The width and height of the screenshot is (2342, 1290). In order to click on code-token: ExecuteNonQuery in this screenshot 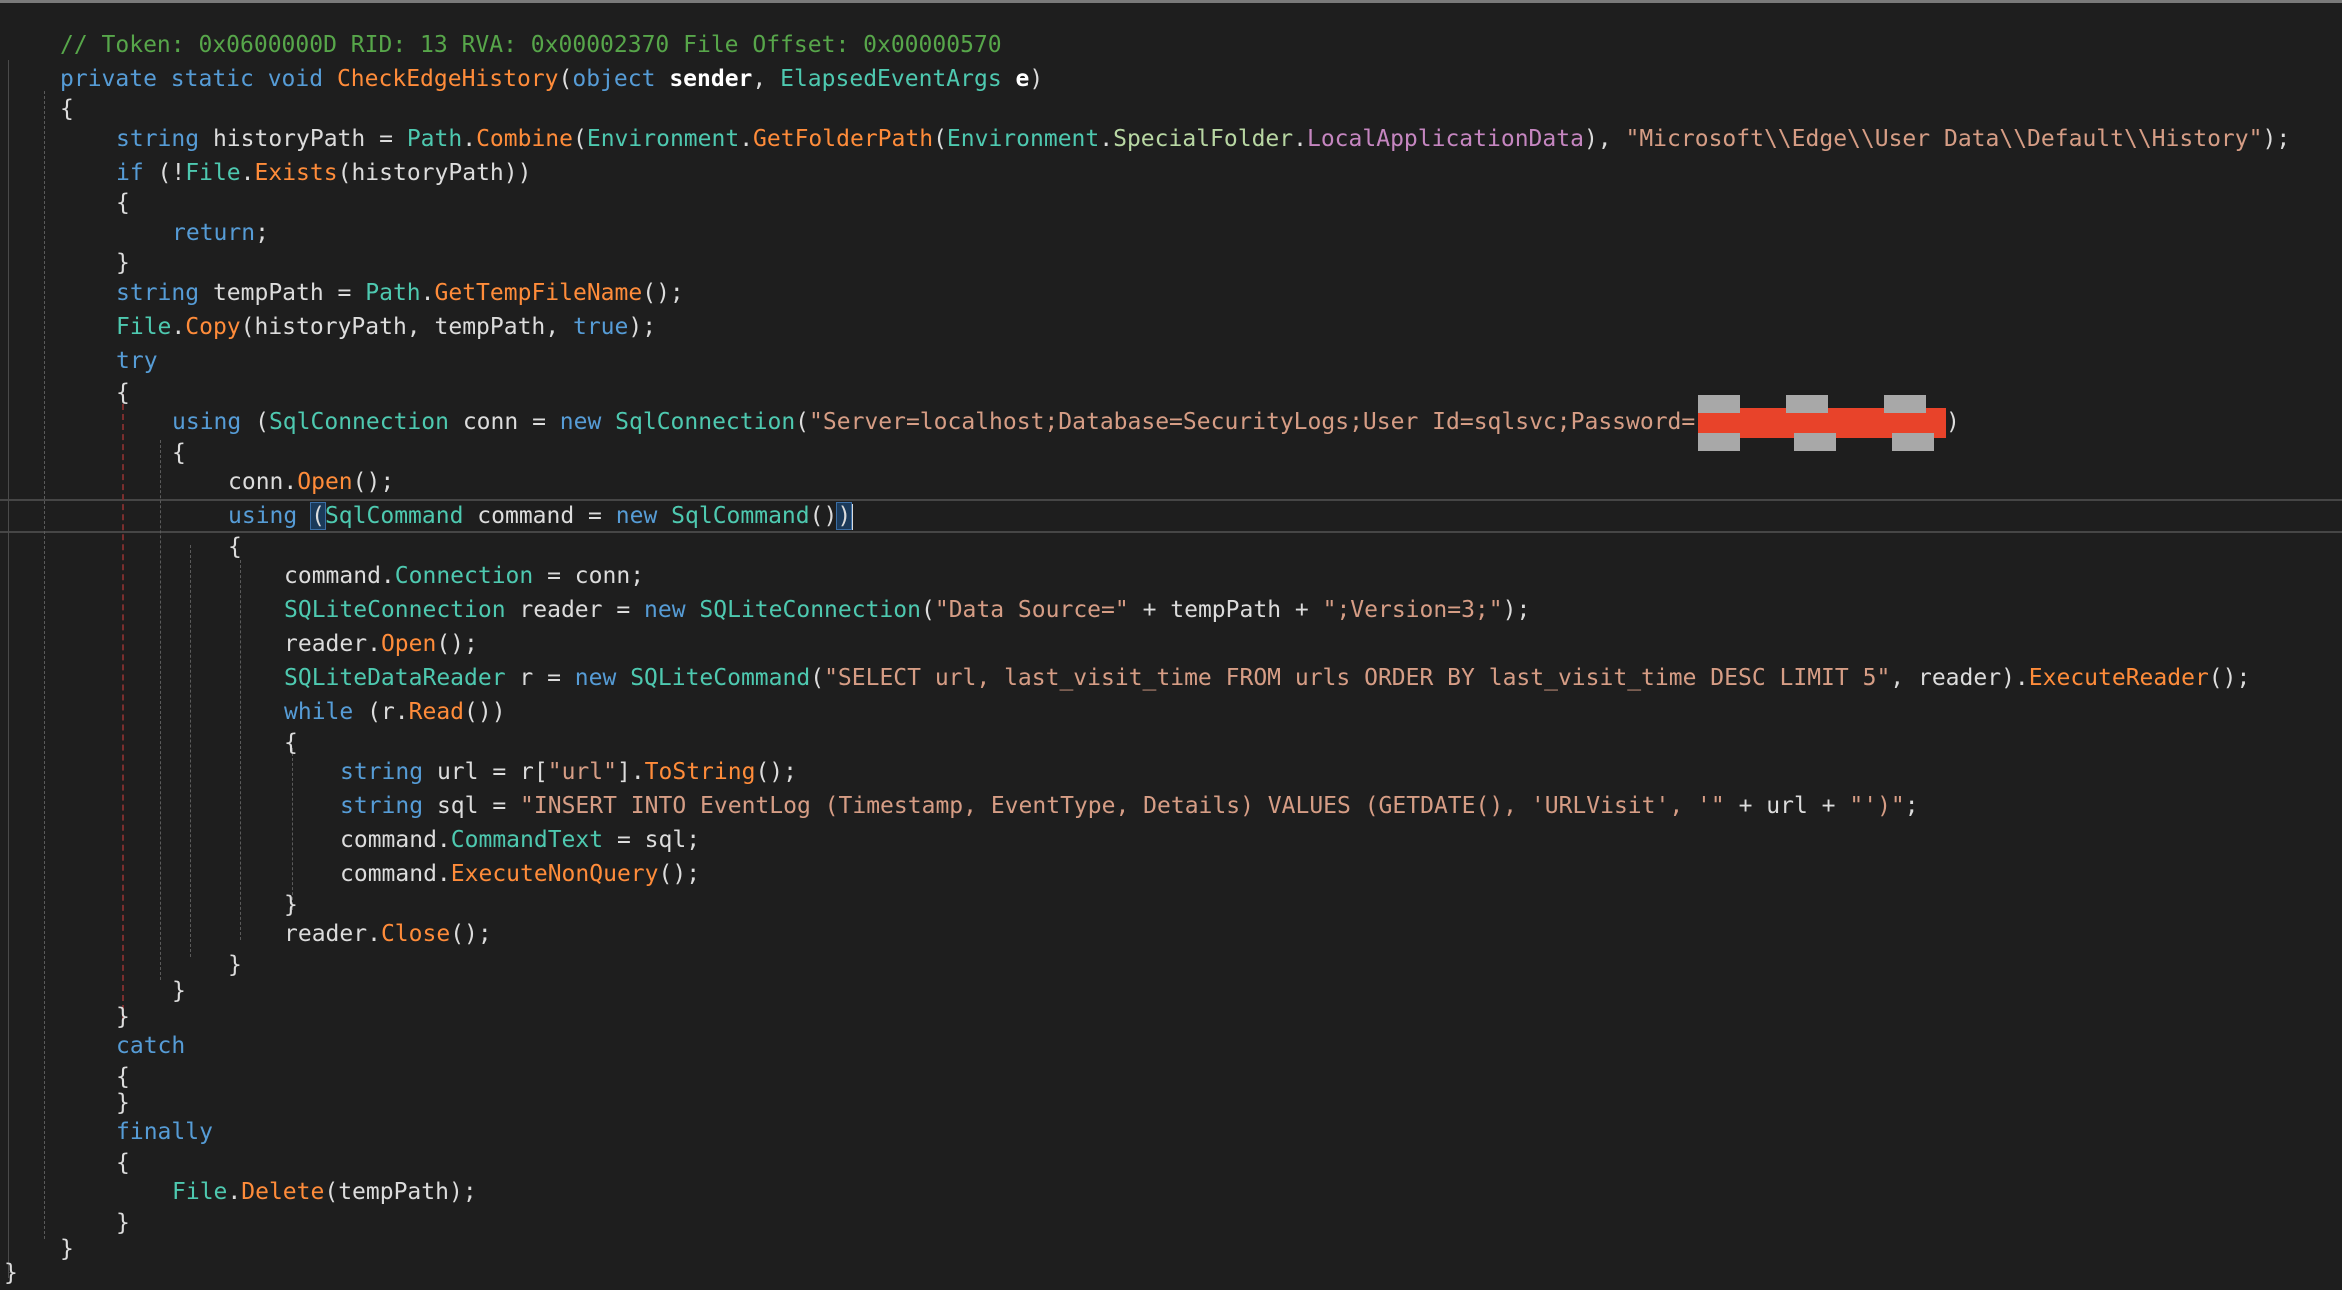, I will do `click(554, 874)`.